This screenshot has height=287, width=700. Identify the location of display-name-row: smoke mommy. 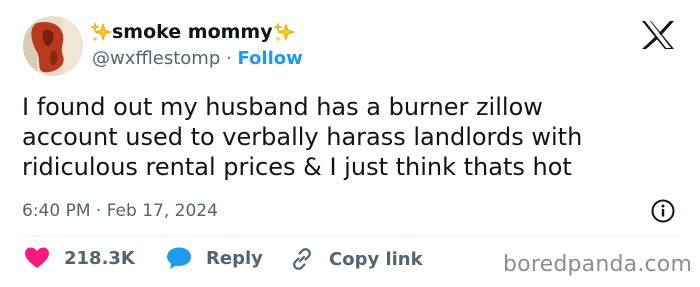
(192, 32).